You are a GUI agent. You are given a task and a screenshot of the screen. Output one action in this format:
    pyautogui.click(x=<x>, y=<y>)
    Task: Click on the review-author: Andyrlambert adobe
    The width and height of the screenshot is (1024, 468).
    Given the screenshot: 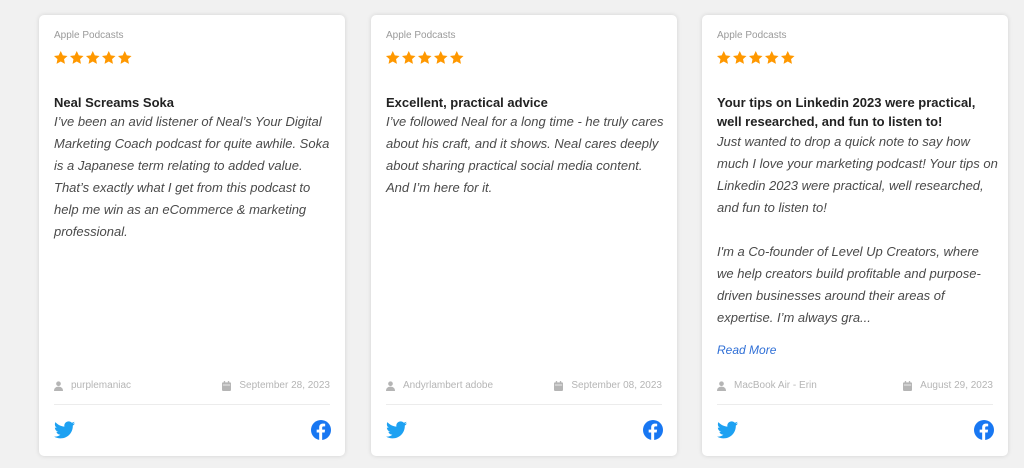 What is the action you would take?
    pyautogui.click(x=439, y=385)
    